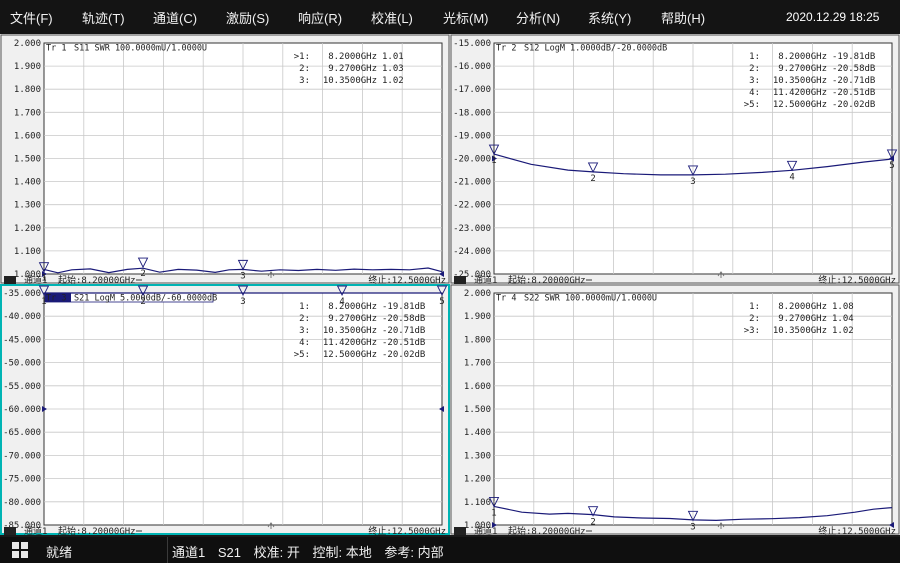 The width and height of the screenshot is (900, 563). Describe the element at coordinates (175, 17) in the screenshot. I see `menu-channel: 通道(C)` at that location.